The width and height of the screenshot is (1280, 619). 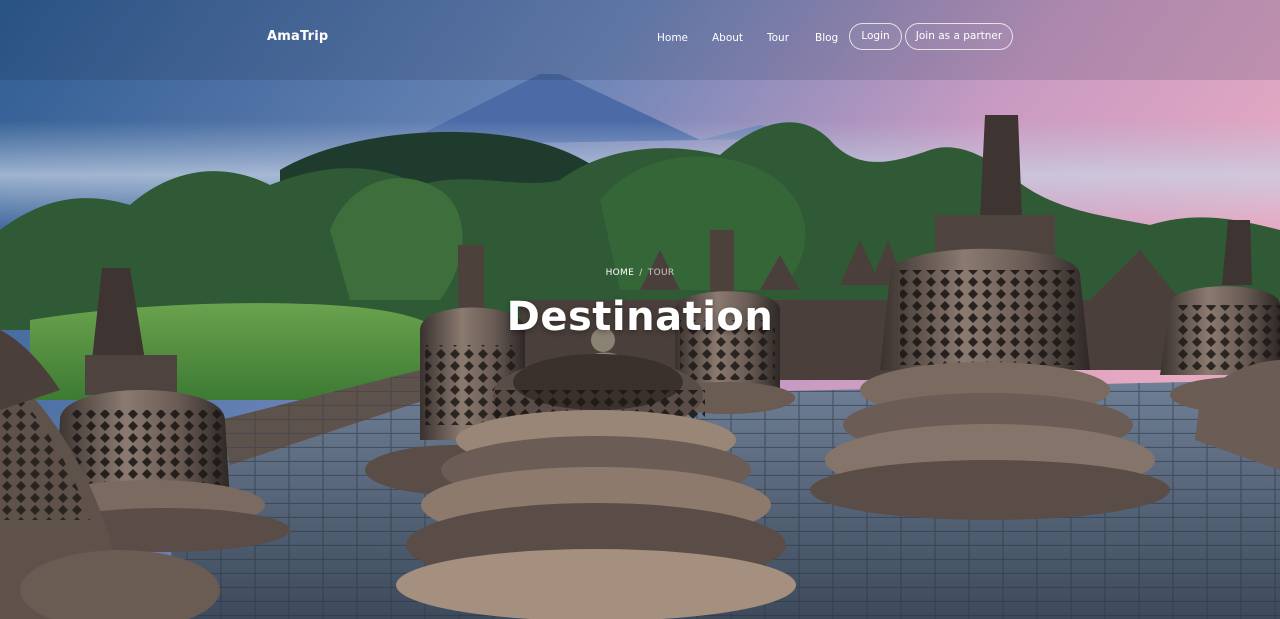 What do you see at coordinates (727, 38) in the screenshot?
I see `nav-about-link: About` at bounding box center [727, 38].